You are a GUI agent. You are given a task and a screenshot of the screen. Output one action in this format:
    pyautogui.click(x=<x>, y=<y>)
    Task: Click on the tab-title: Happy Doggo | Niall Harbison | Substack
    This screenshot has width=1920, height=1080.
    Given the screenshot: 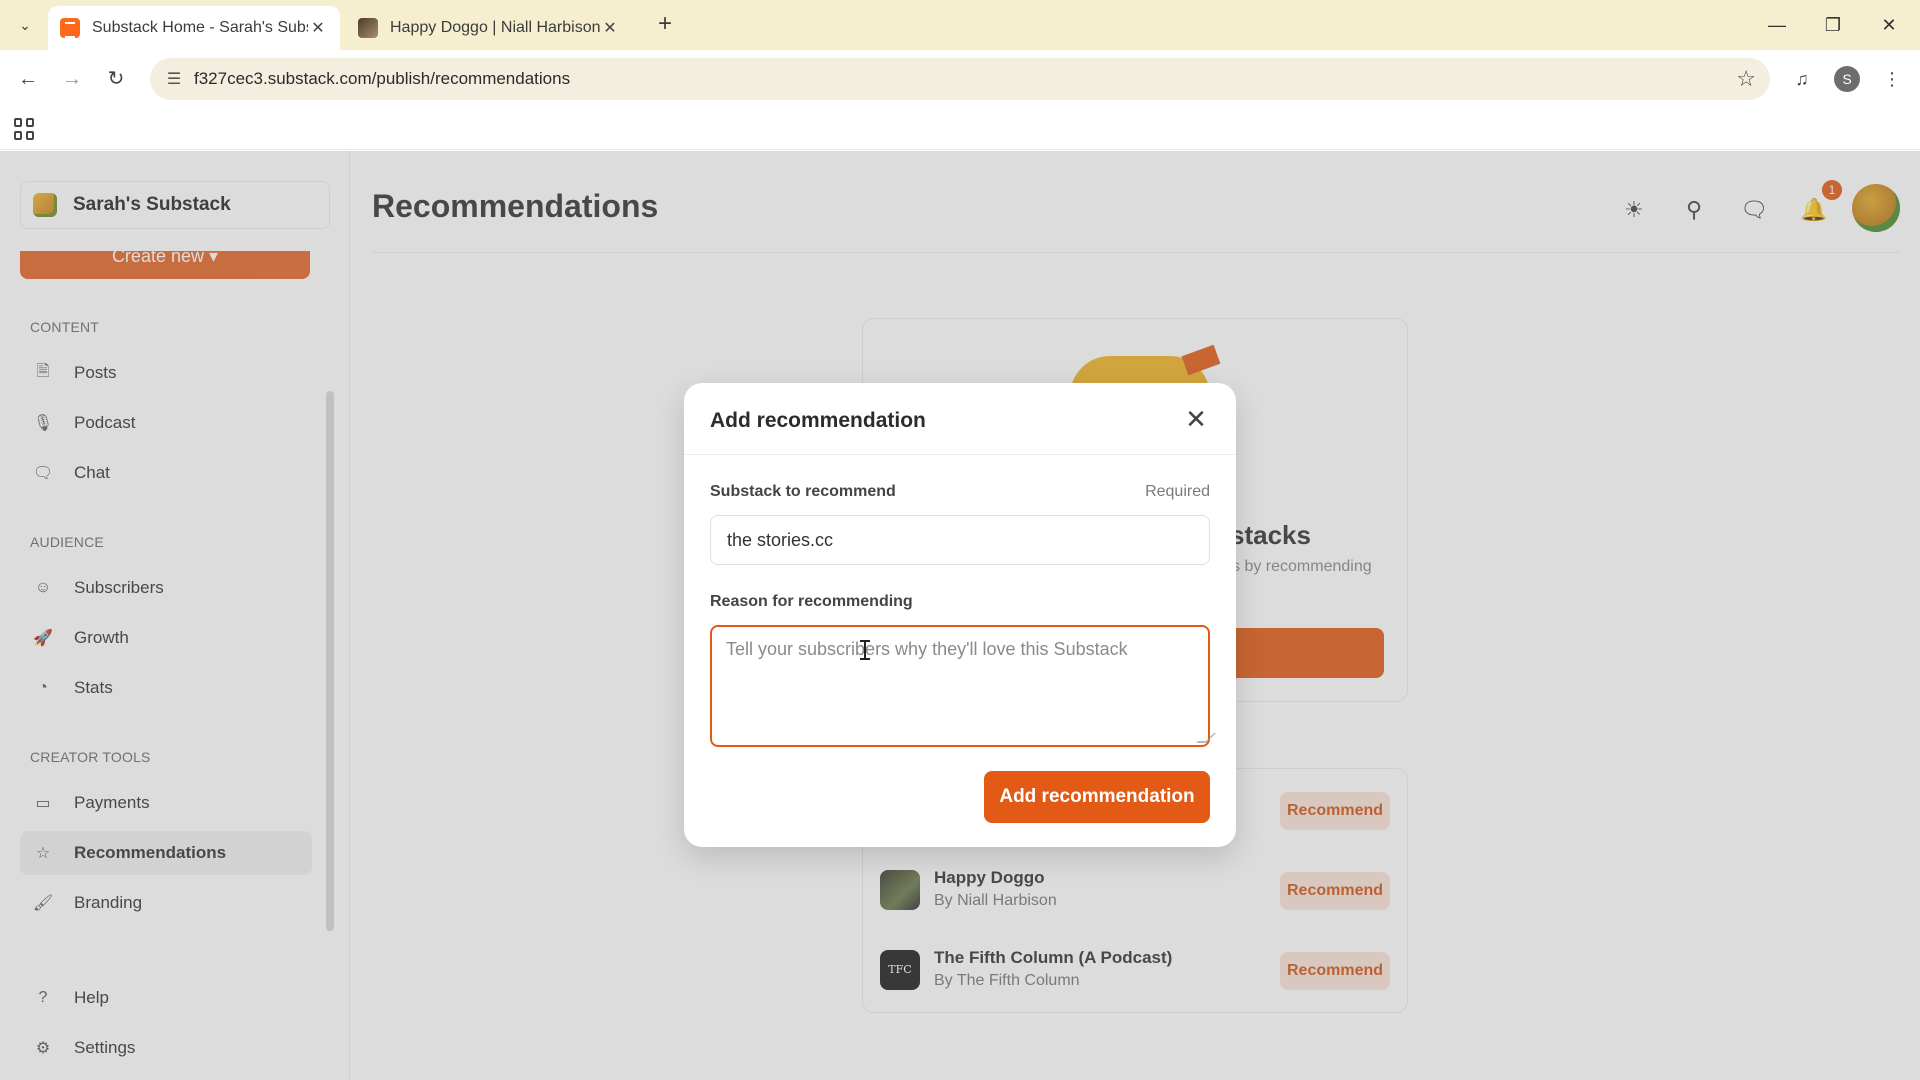 What is the action you would take?
    pyautogui.click(x=495, y=27)
    